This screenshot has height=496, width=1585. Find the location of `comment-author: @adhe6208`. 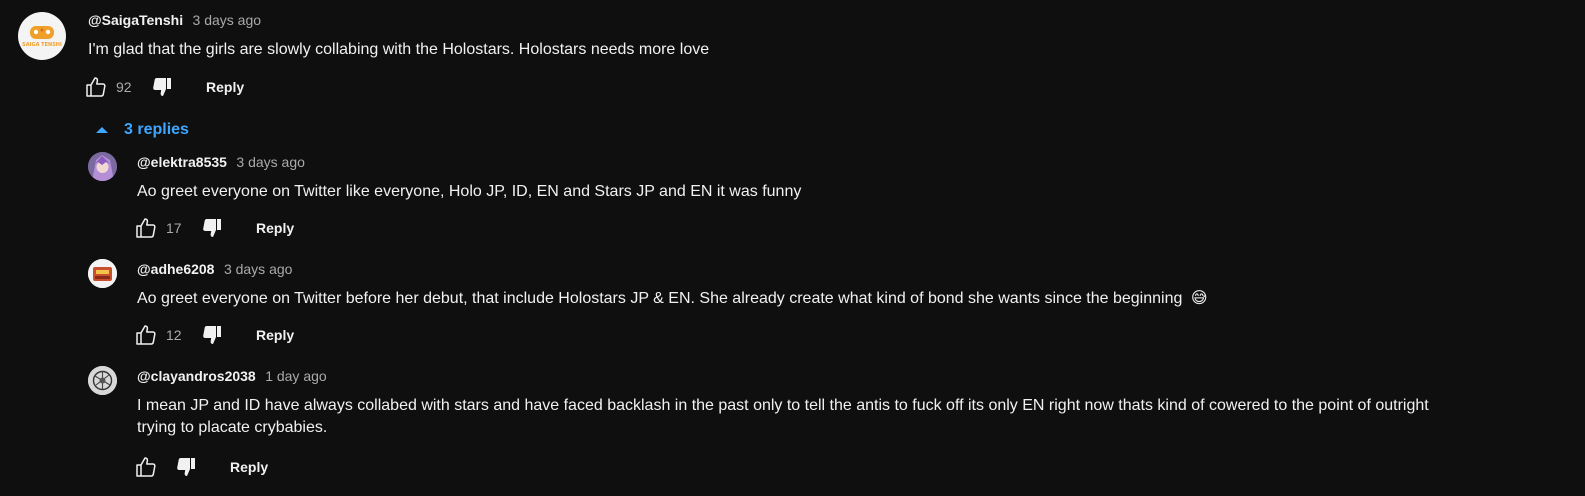

comment-author: @adhe6208 is located at coordinates (175, 269).